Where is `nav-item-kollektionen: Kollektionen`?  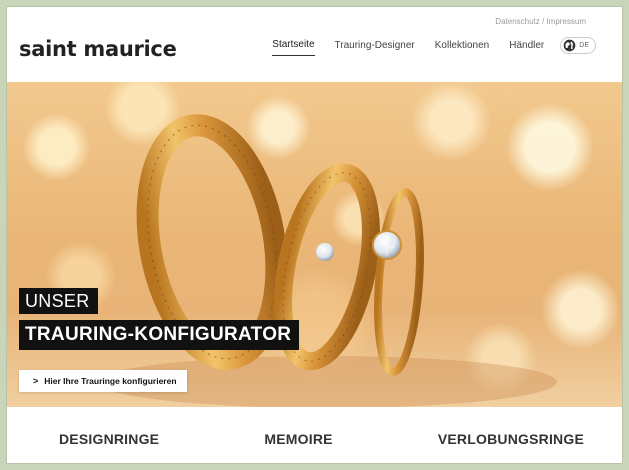 nav-item-kollektionen: Kollektionen is located at coordinates (462, 48).